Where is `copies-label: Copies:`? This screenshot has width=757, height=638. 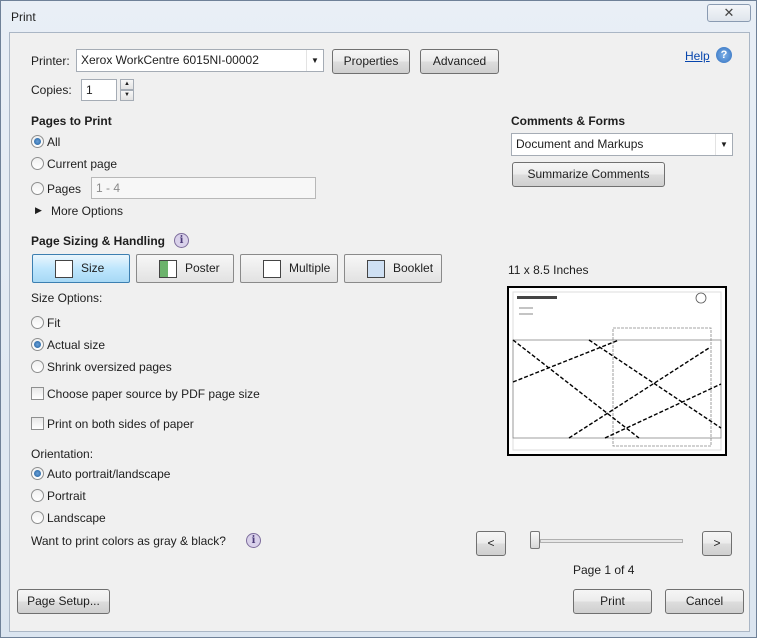
copies-label: Copies: is located at coordinates (51, 90).